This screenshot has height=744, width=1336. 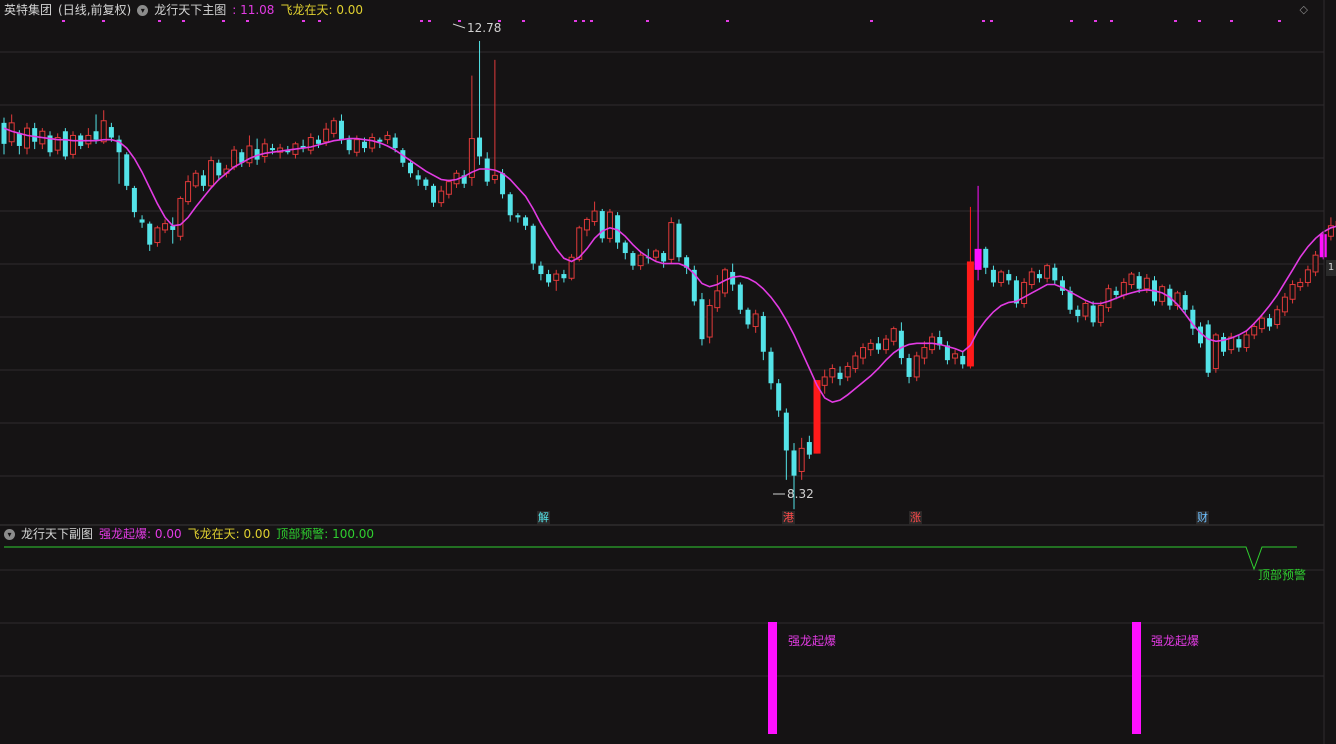 What do you see at coordinates (94, 10) in the screenshot?
I see `chart-mode: (日线,前复权)` at bounding box center [94, 10].